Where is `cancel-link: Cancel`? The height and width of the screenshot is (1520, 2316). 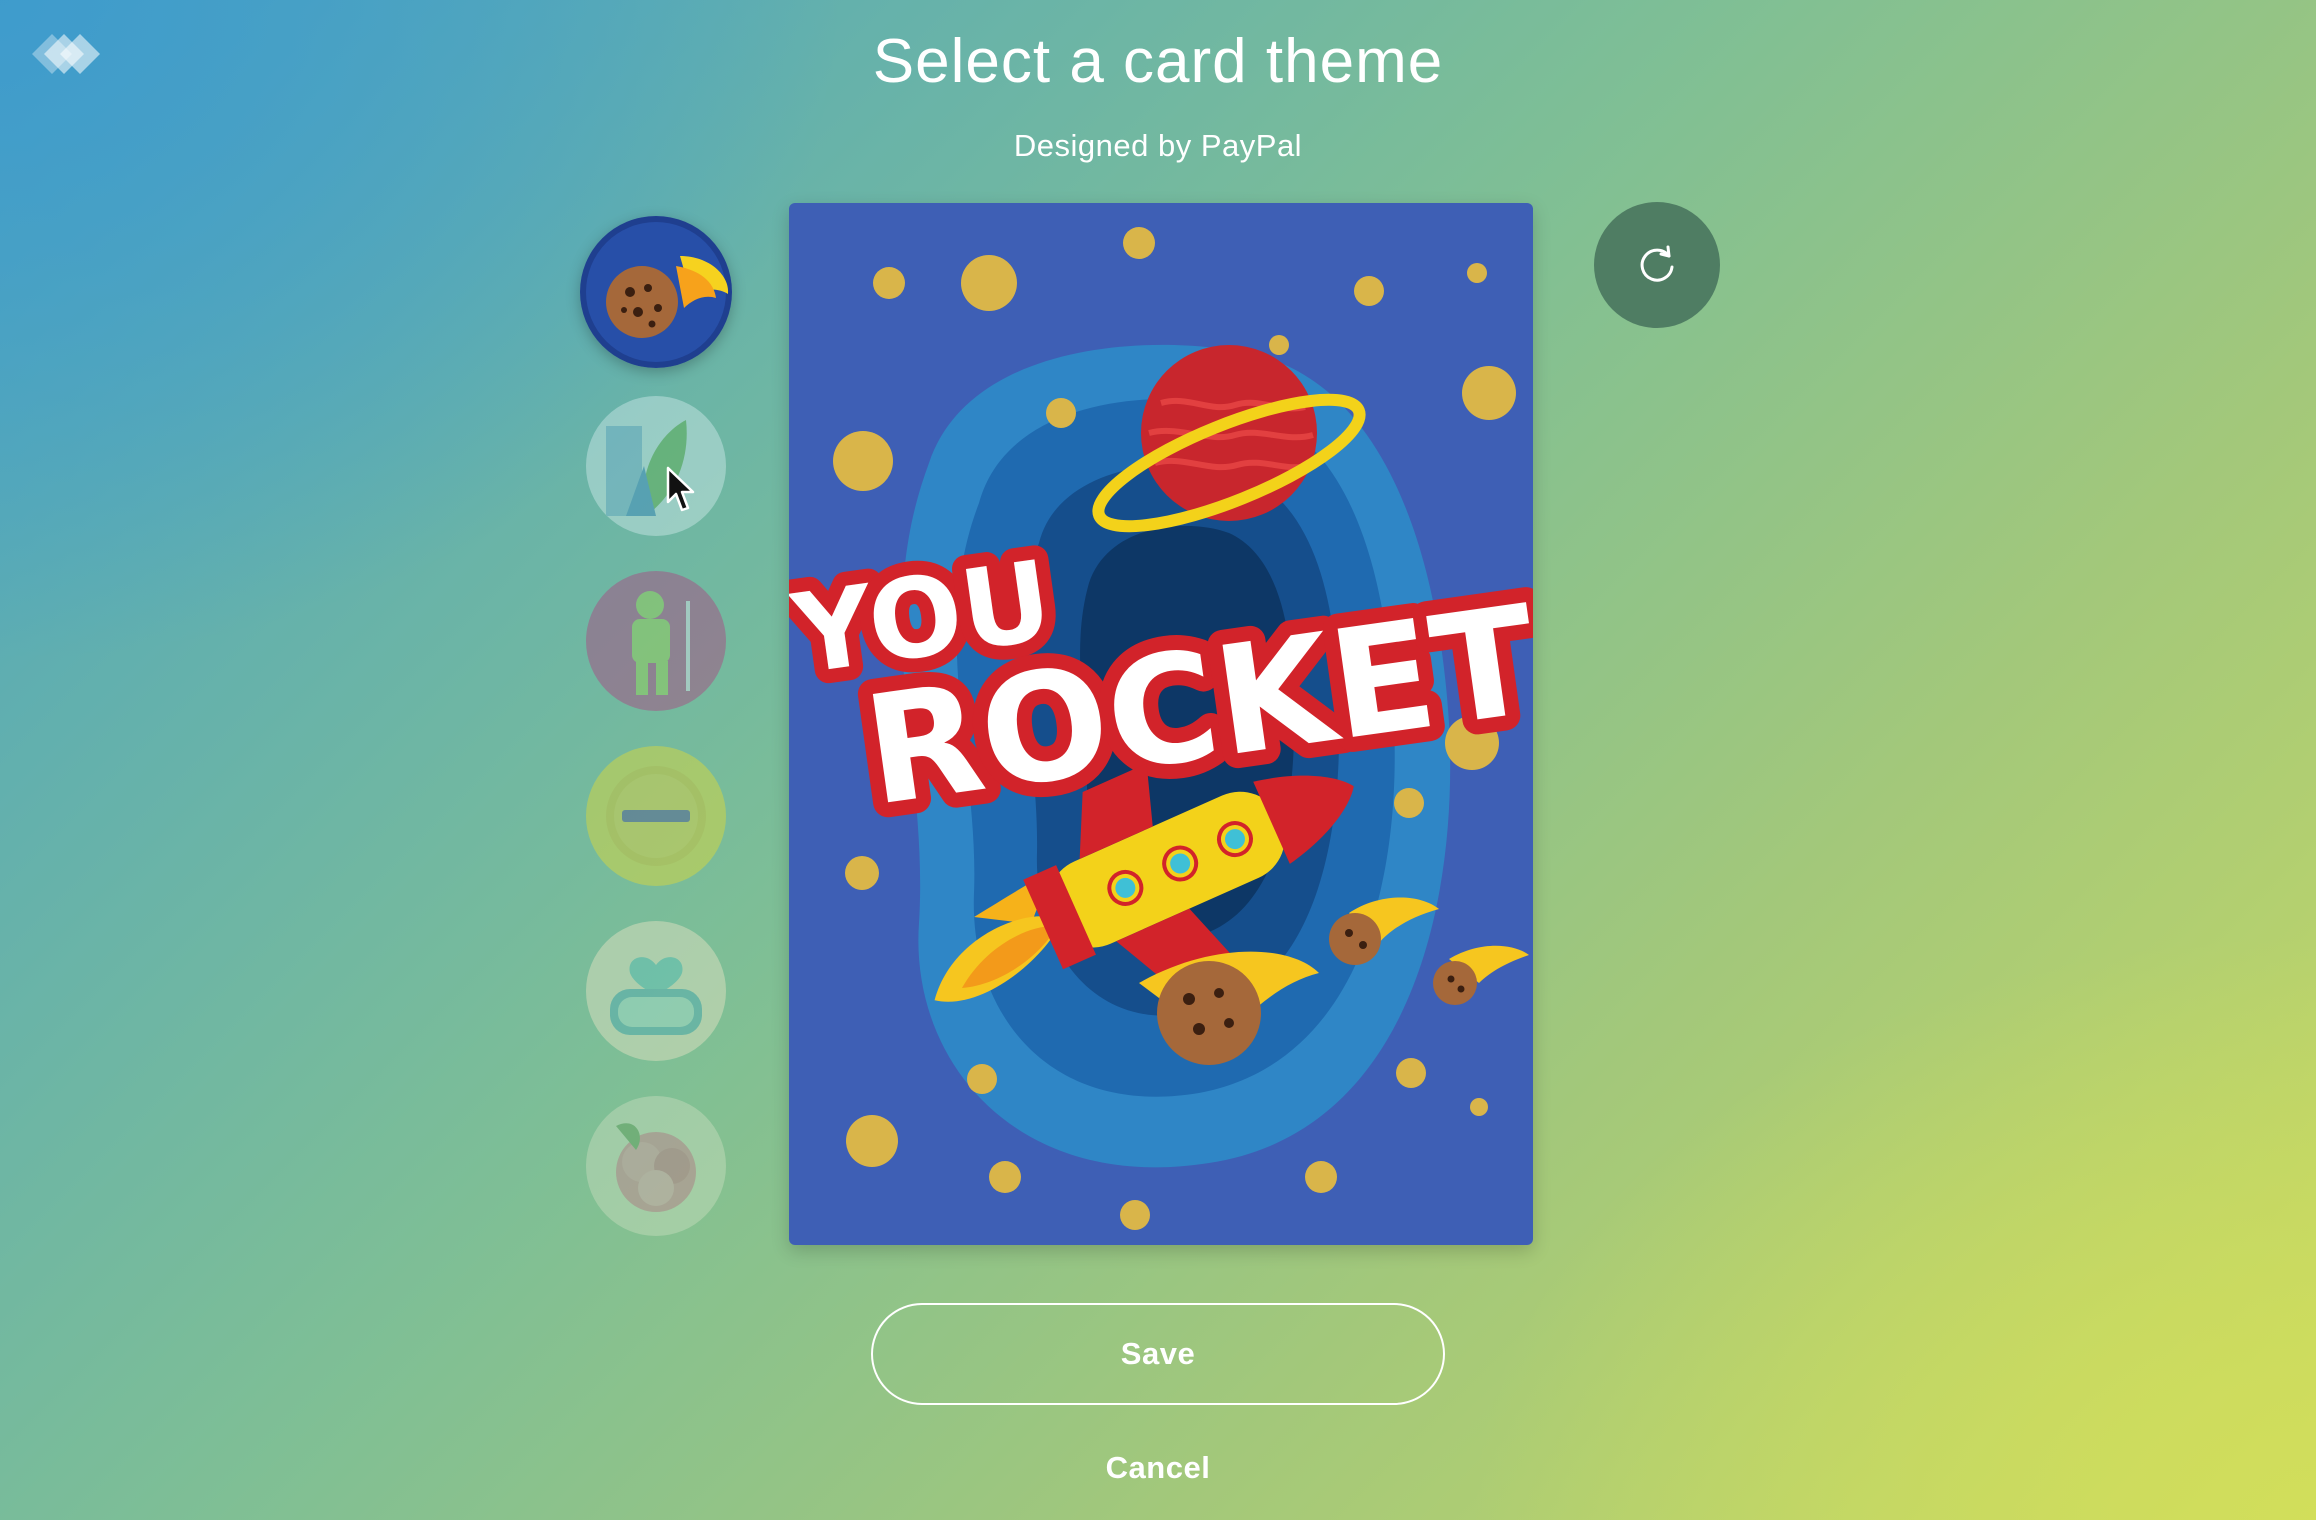
cancel-link: Cancel is located at coordinates (1158, 1468).